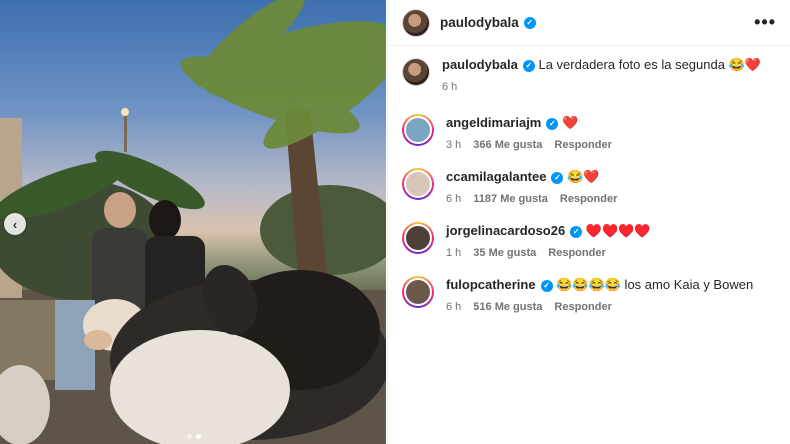  I want to click on comment-likes: 35 Me gusta, so click(504, 253).